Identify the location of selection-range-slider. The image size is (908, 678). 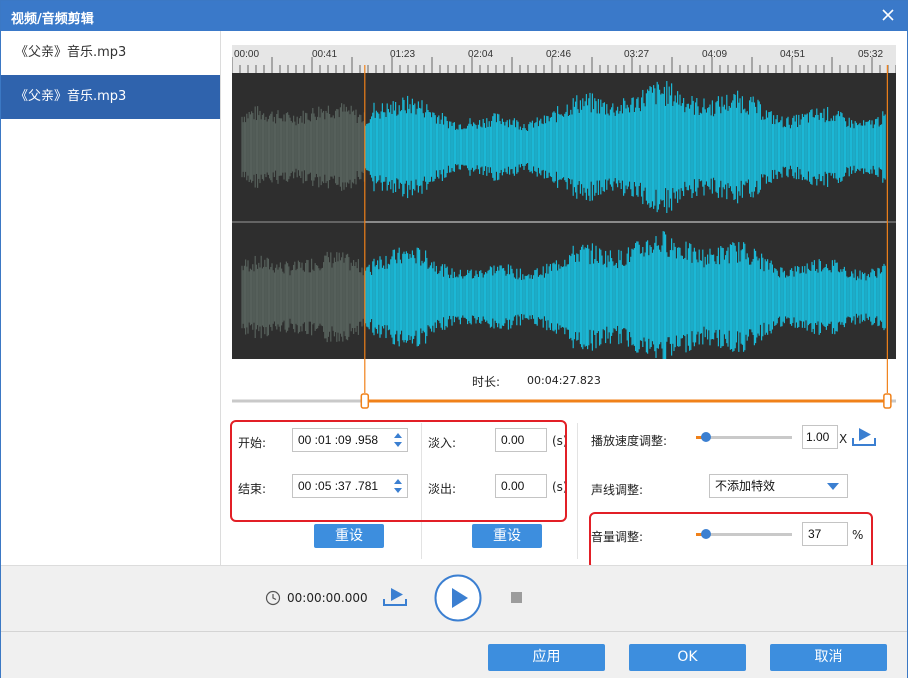
(564, 386).